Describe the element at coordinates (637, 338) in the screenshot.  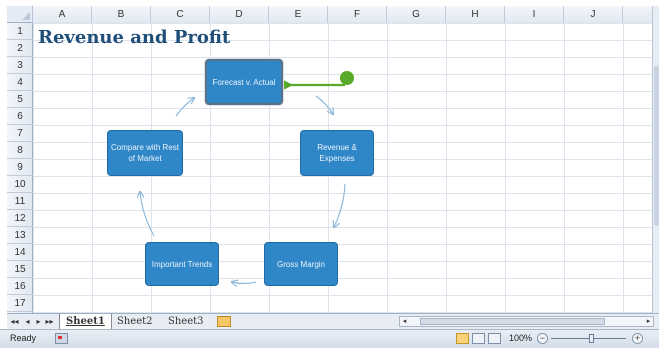
I see `zoom-in-button: +` at that location.